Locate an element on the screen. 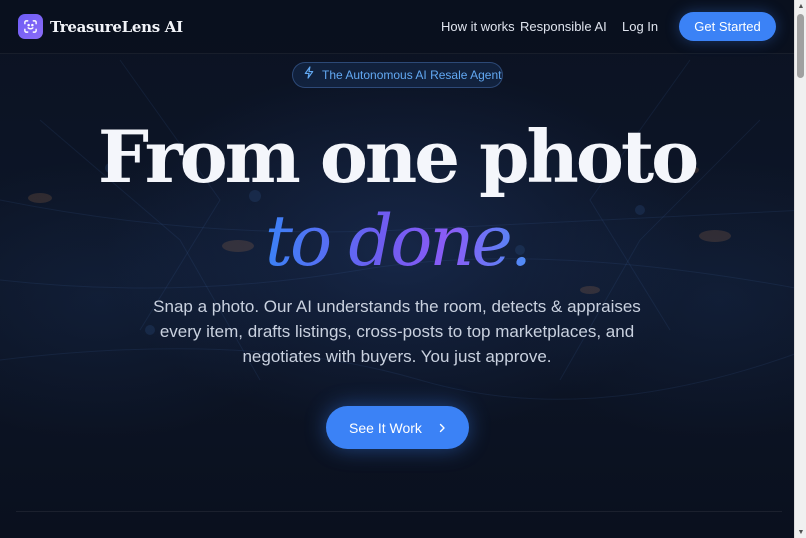 The image size is (806, 538). hero-headline-accent: to done. is located at coordinates (398, 241).